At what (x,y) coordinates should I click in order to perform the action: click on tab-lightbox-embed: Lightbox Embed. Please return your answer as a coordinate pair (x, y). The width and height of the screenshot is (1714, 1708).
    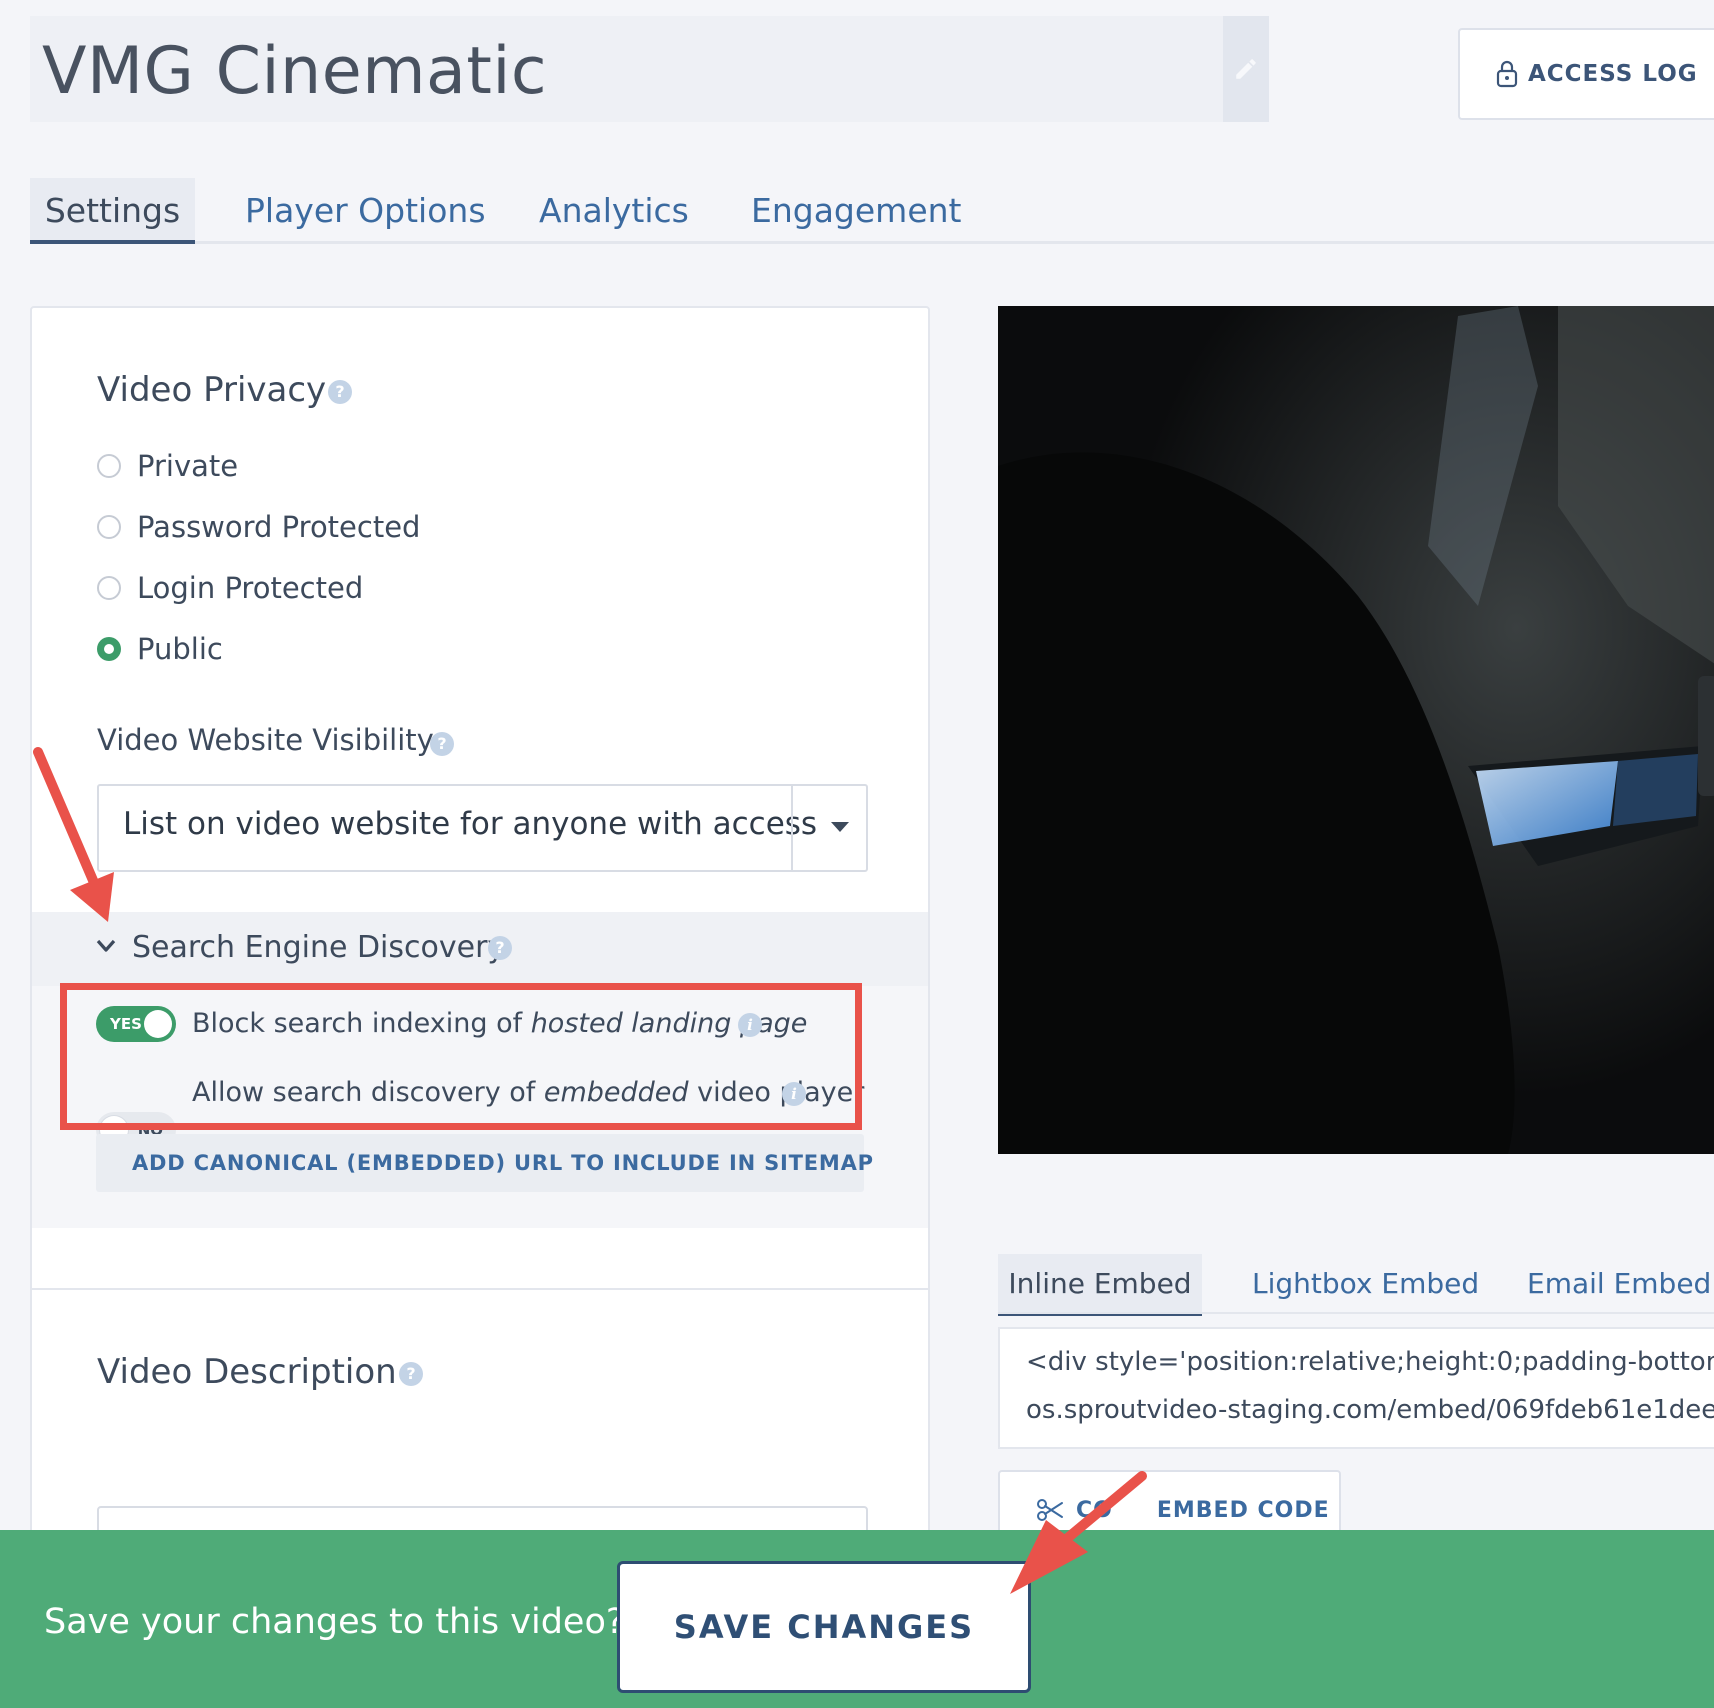
    Looking at the image, I should click on (1365, 1285).